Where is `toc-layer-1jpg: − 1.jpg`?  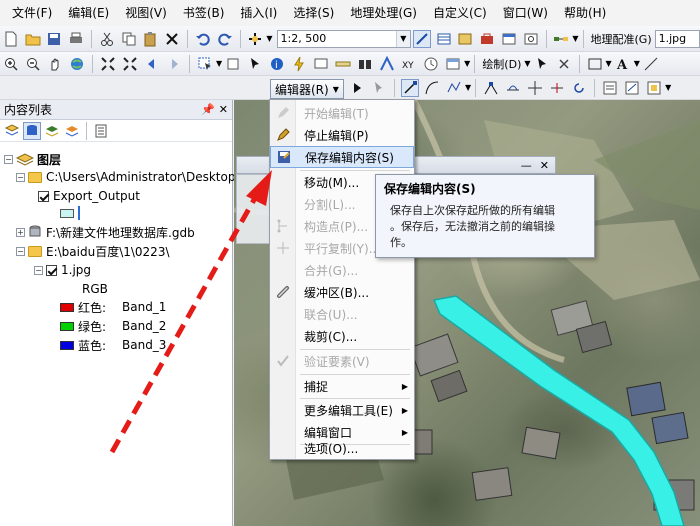 toc-layer-1jpg: − 1.jpg is located at coordinates (62, 270).